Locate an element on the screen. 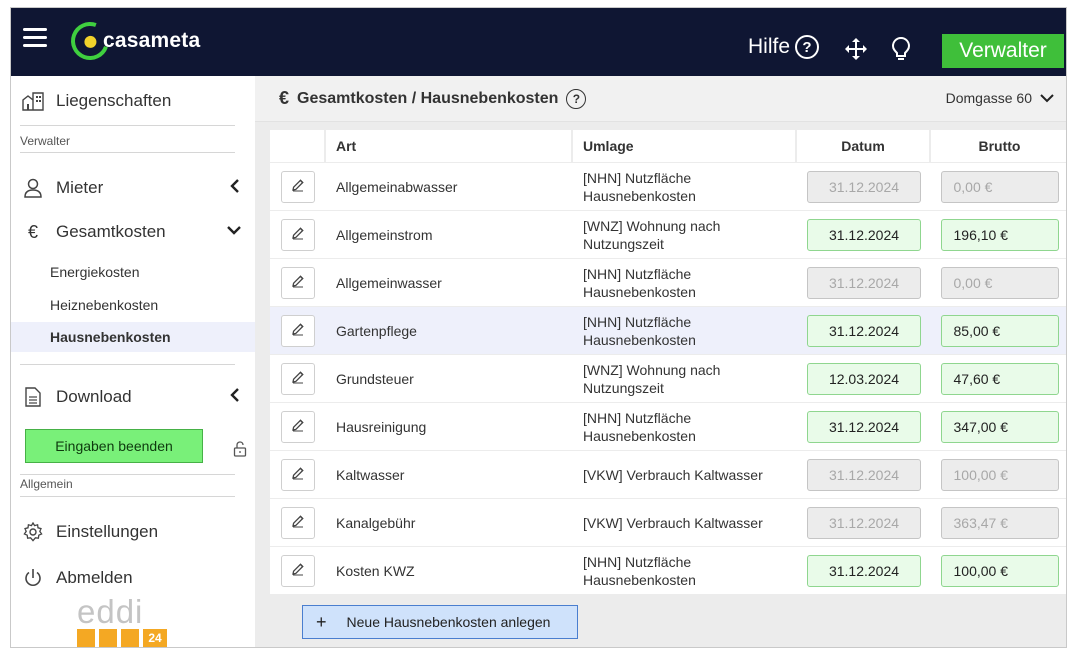 The height and width of the screenshot is (650, 1073). lightbulb-icon is located at coordinates (901, 49).